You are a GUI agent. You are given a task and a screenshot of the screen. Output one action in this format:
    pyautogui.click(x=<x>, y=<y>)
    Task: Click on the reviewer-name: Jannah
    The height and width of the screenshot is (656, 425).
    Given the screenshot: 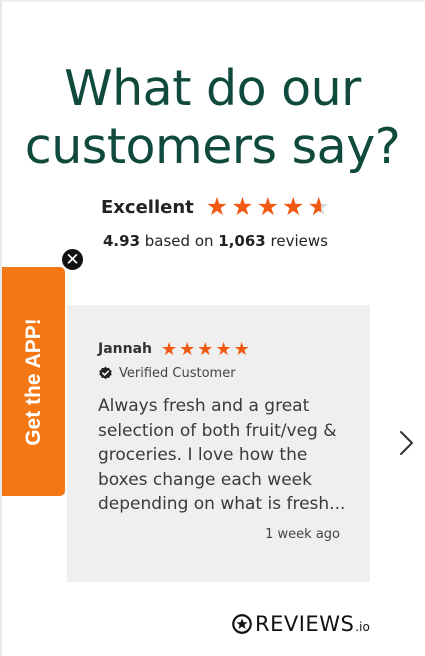 What is the action you would take?
    pyautogui.click(x=125, y=349)
    